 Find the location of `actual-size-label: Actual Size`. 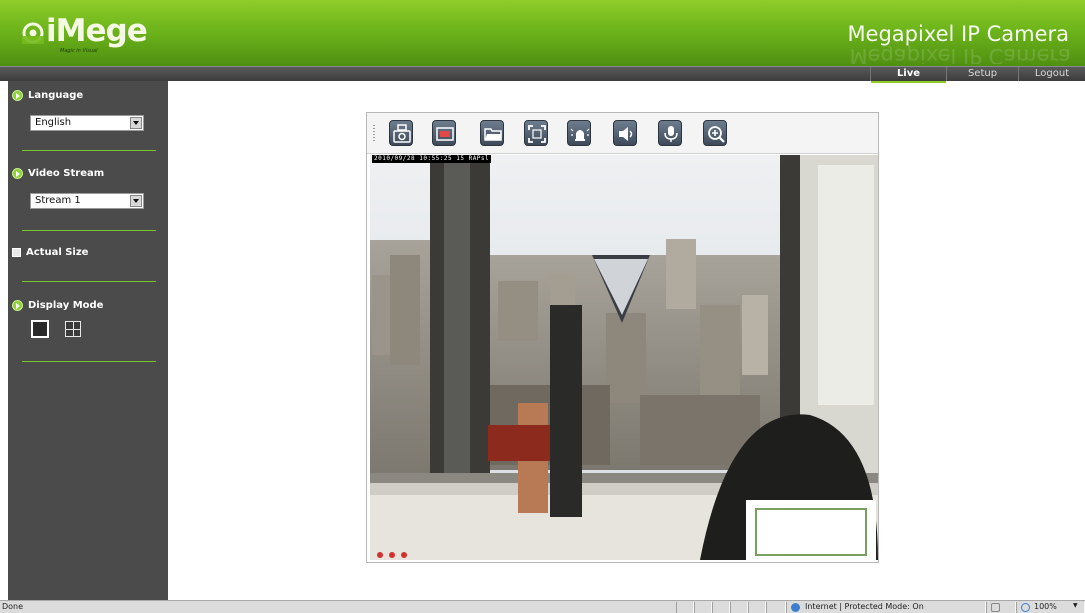

actual-size-label: Actual Size is located at coordinates (57, 252).